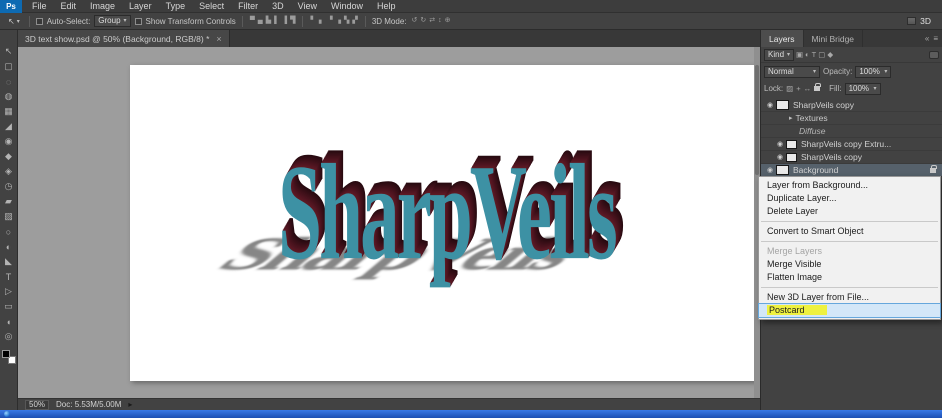  What do you see at coordinates (789, 88) in the screenshot?
I see `lock-transparency-icon: ▨` at bounding box center [789, 88].